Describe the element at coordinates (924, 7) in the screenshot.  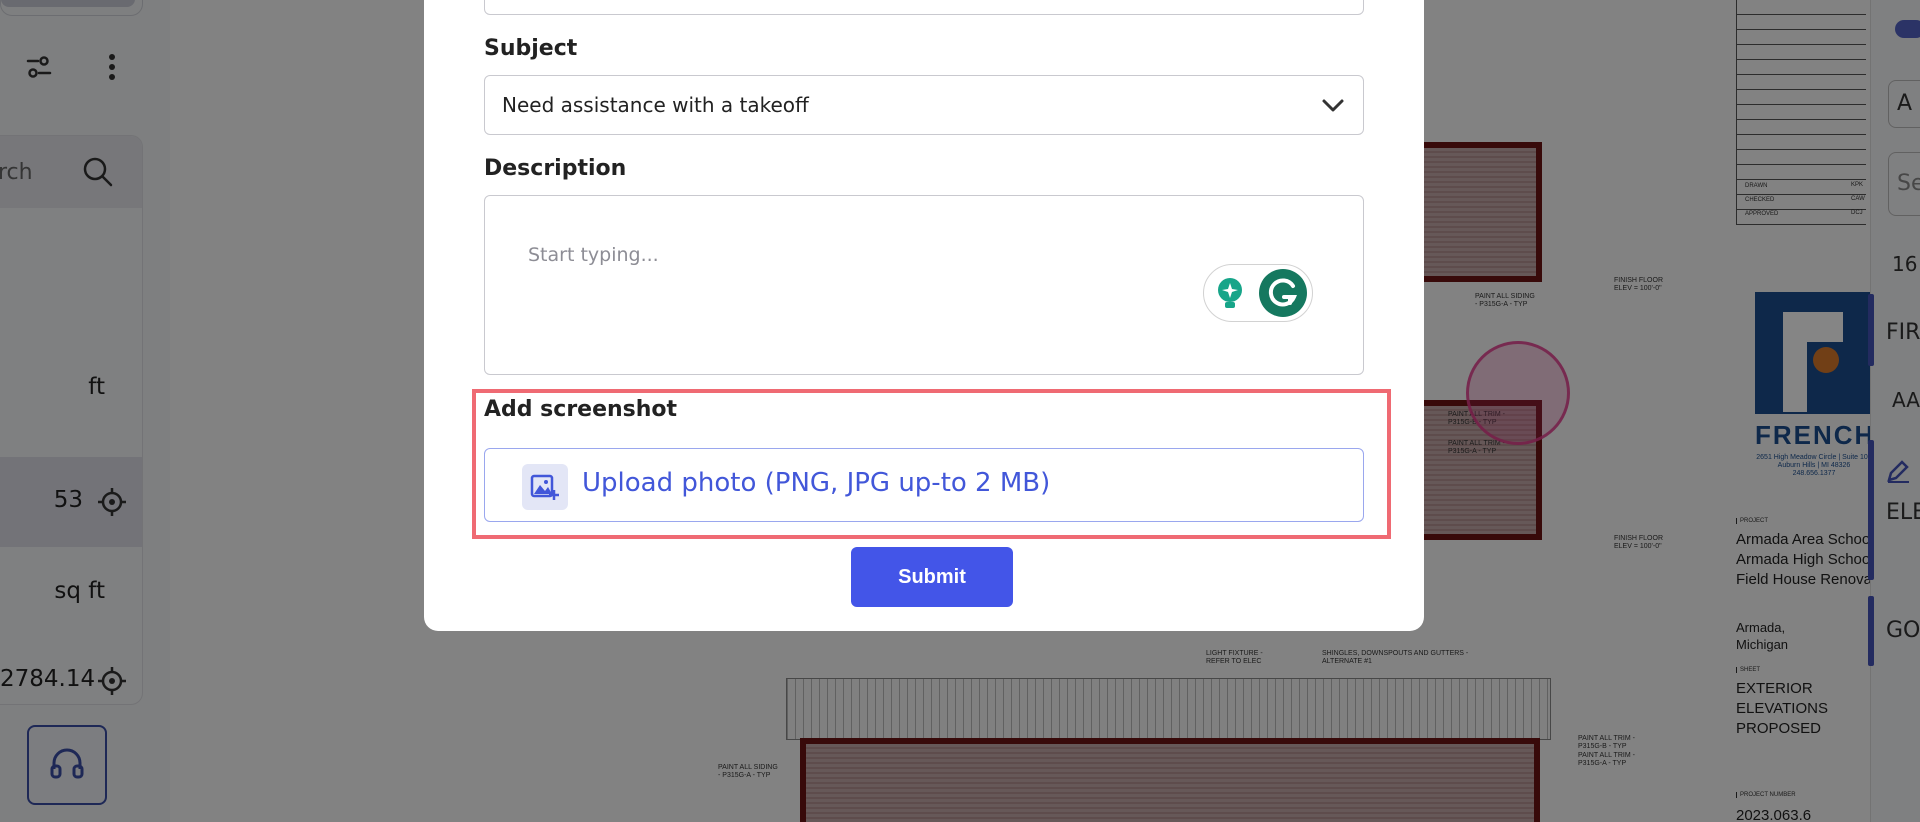
I see `previous-field` at that location.